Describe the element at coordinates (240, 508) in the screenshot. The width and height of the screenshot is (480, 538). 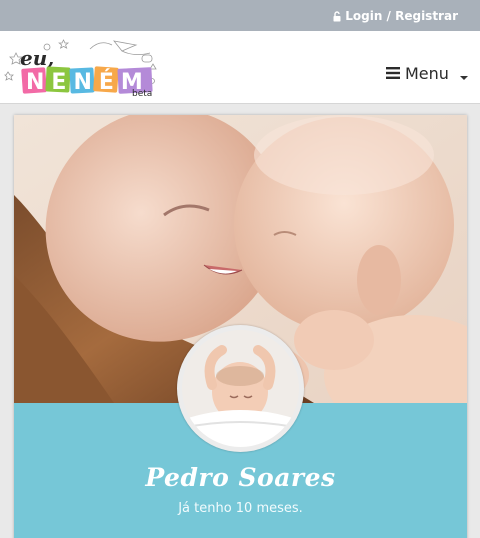
I see `child-age: Já tenho 10 meses.` at that location.